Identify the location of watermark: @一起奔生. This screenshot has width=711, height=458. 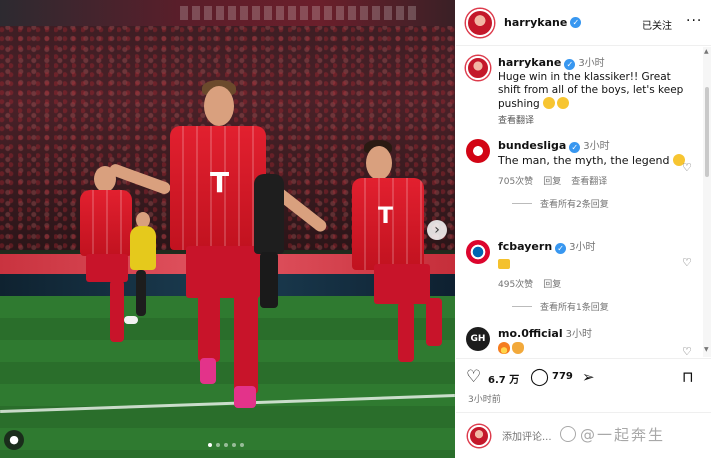
(612, 434).